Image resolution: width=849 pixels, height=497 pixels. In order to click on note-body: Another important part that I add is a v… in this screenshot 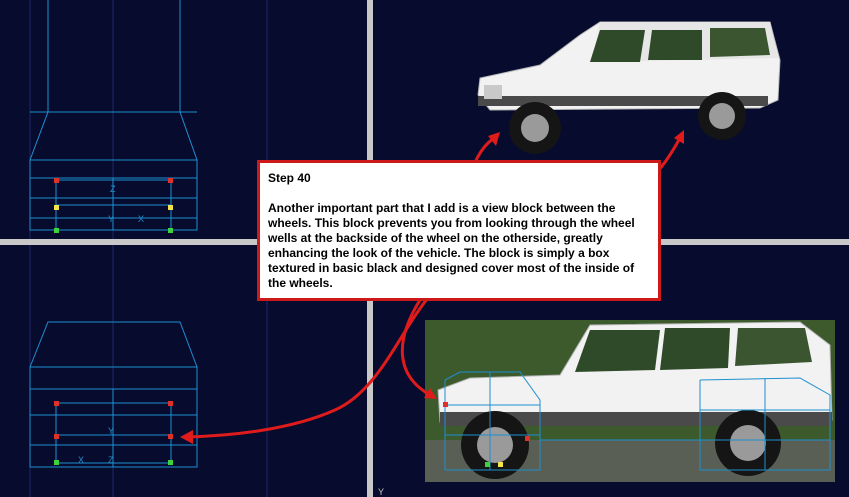, I will do `click(451, 245)`.